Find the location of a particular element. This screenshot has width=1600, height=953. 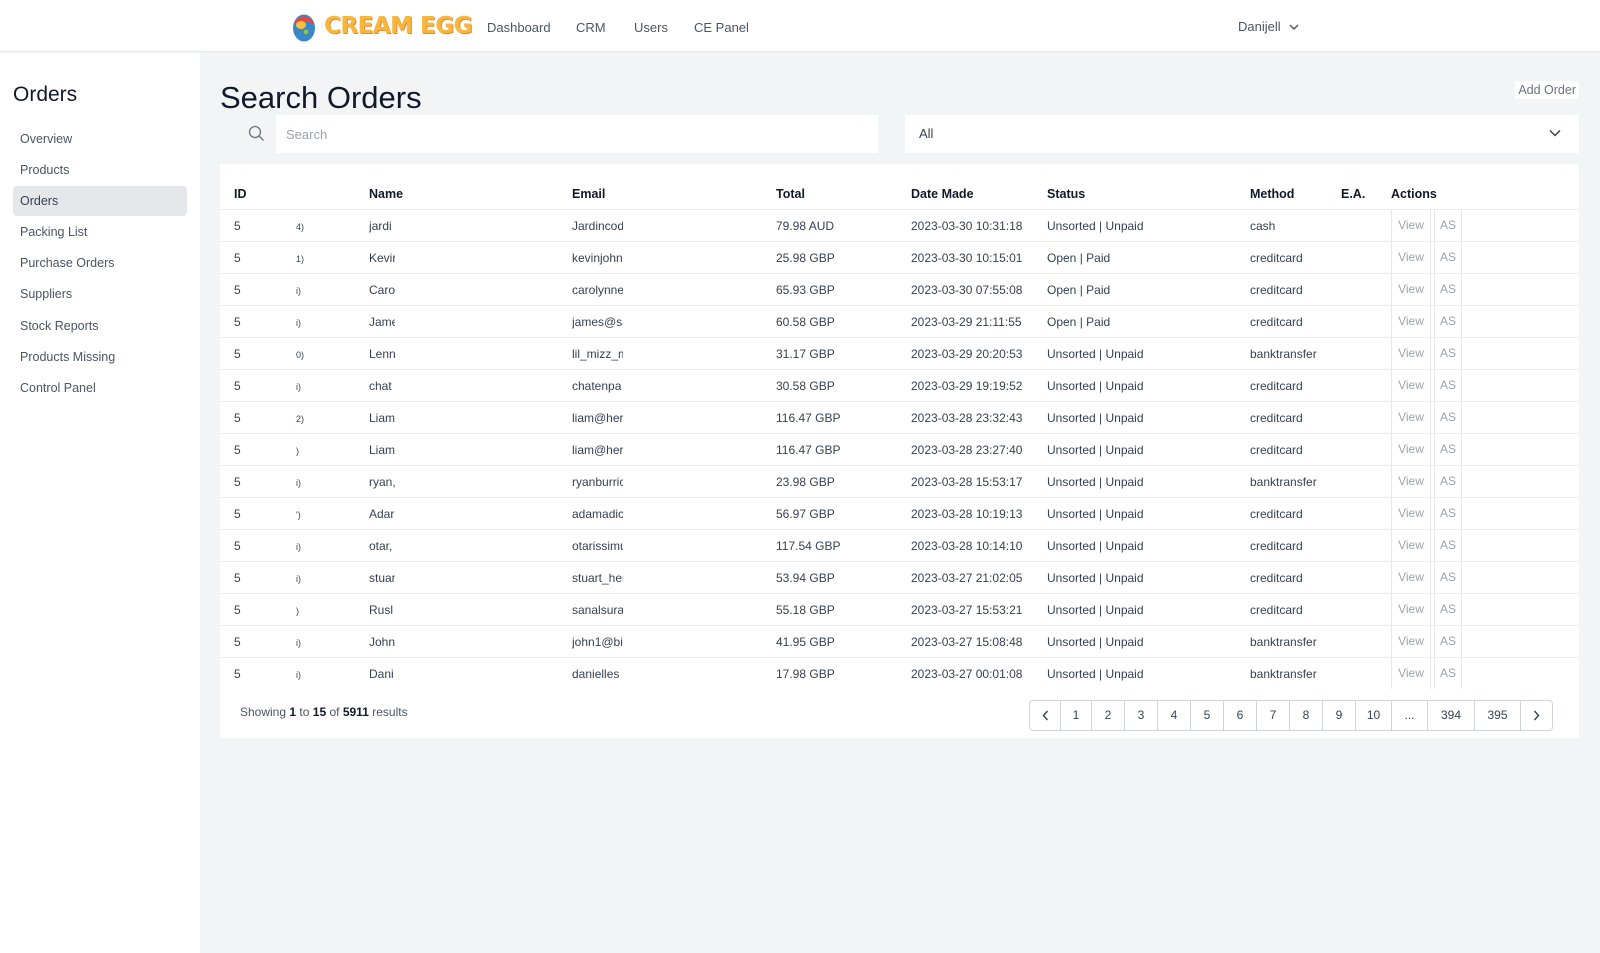

page-button-9: 9 is located at coordinates (1339, 715).